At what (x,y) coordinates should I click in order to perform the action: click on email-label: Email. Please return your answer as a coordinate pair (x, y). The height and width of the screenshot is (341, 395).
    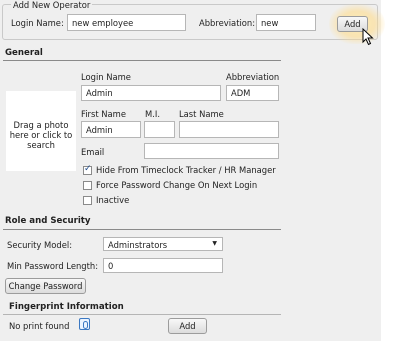
    Looking at the image, I should click on (93, 152).